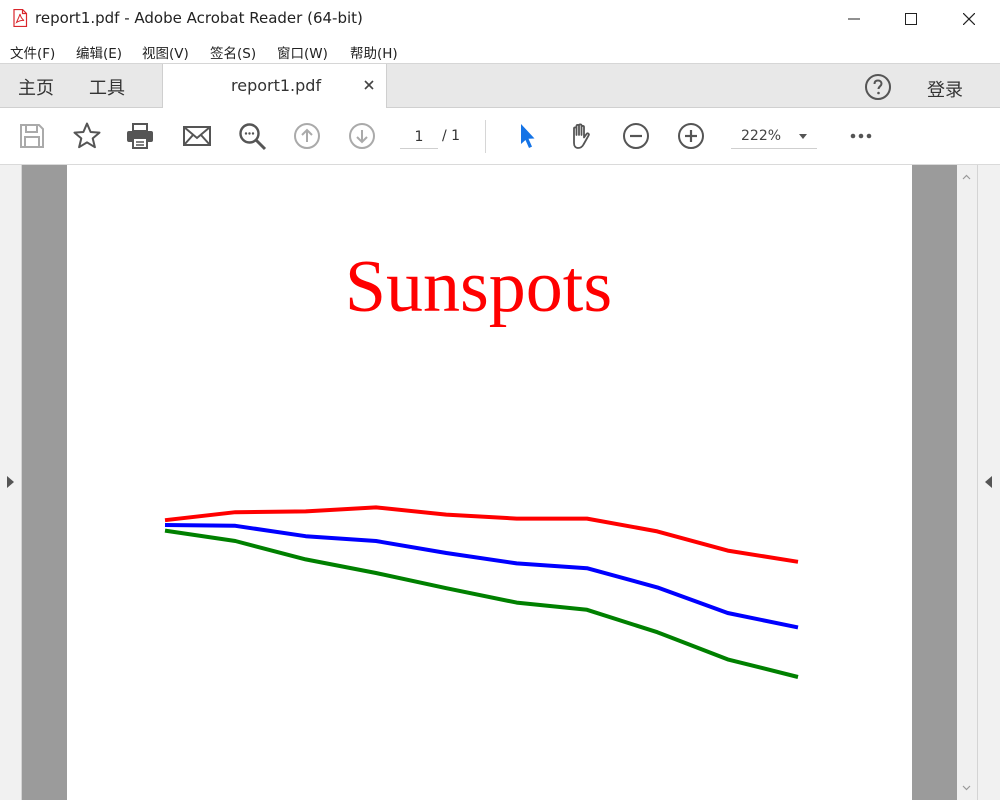 This screenshot has height=800, width=1000. Describe the element at coordinates (945, 89) in the screenshot. I see `login-button: 登录` at that location.